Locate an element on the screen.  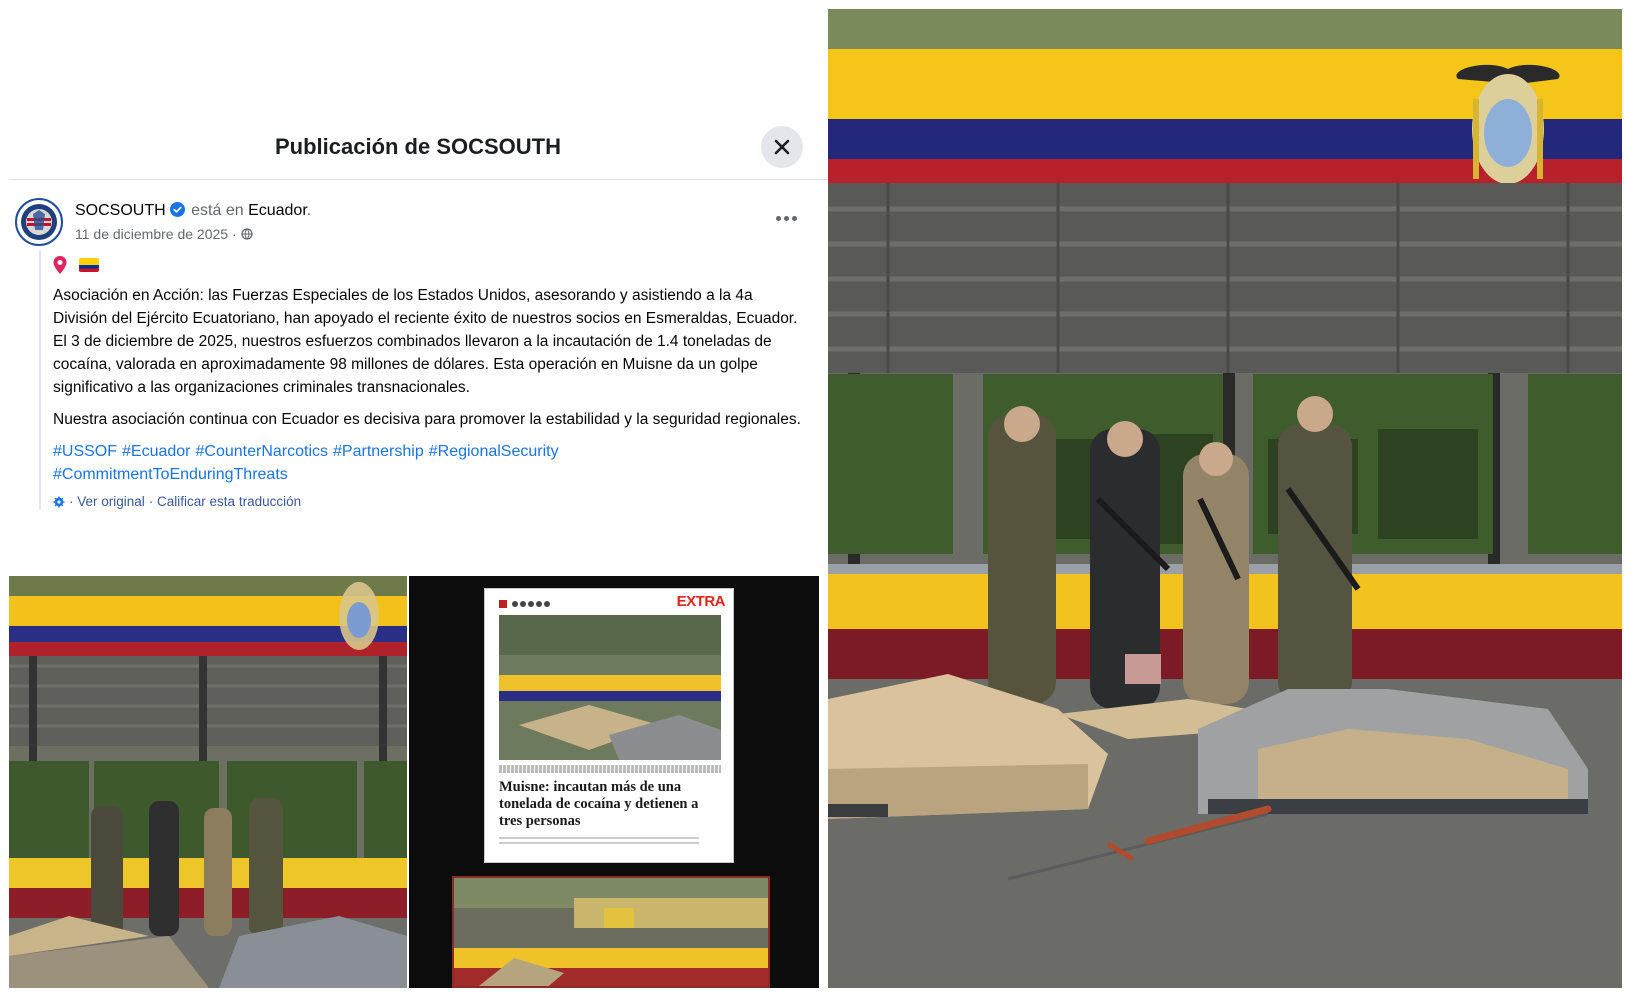
socsouth-logo-icon is located at coordinates (39, 222).